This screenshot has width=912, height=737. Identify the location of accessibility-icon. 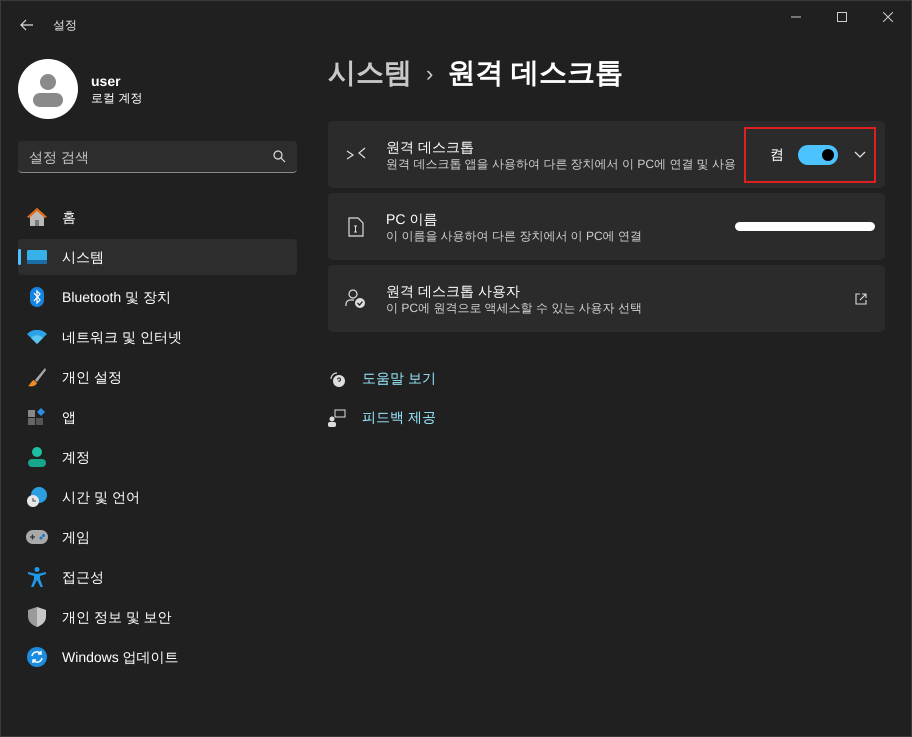
(37, 577).